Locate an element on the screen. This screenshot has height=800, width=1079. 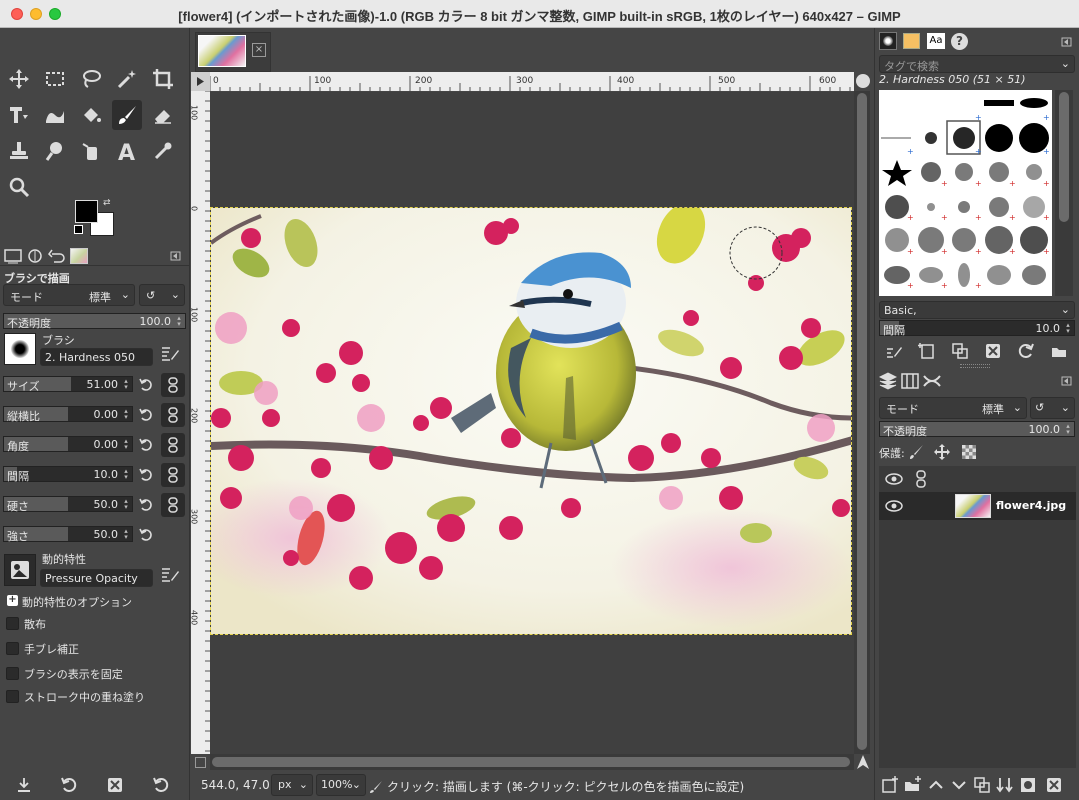
delete-brush-icon is located at coordinates (993, 351).